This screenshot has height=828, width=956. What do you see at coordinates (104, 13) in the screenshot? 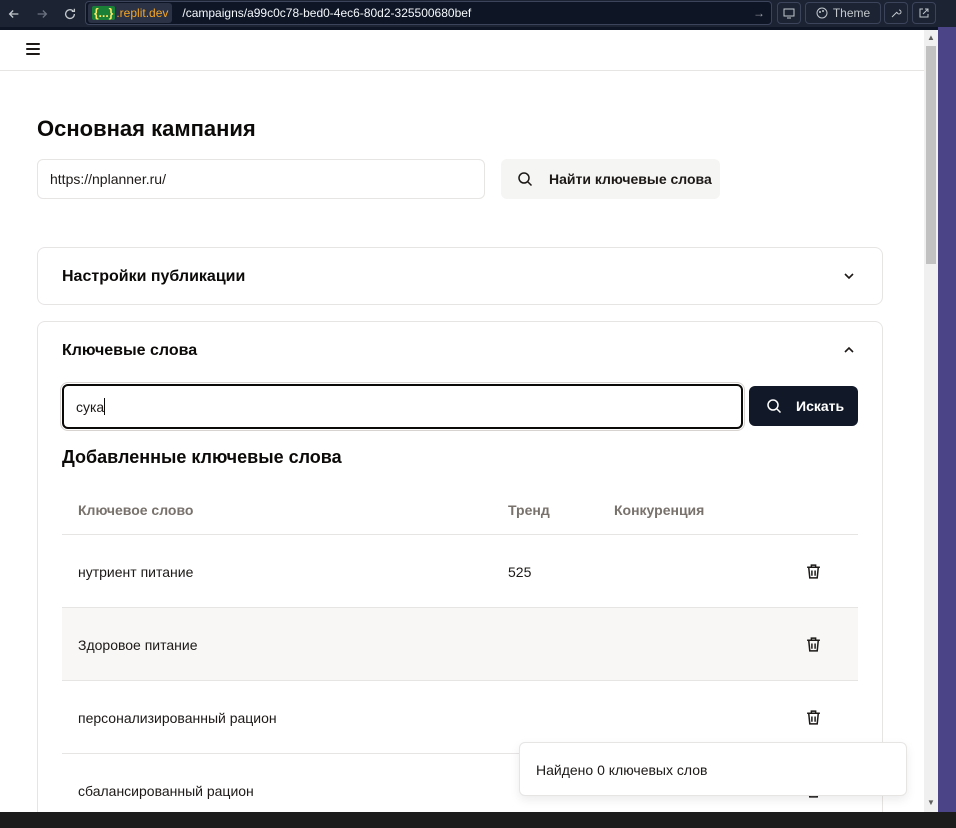
I see `dev-badge: {...}` at bounding box center [104, 13].